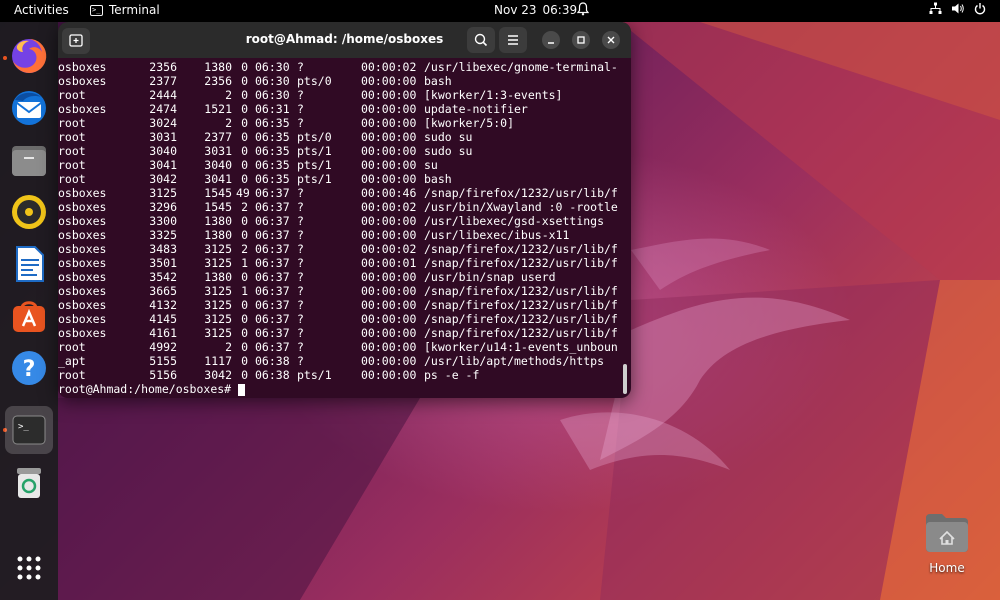  I want to click on row-pid: 3040, so click(163, 151).